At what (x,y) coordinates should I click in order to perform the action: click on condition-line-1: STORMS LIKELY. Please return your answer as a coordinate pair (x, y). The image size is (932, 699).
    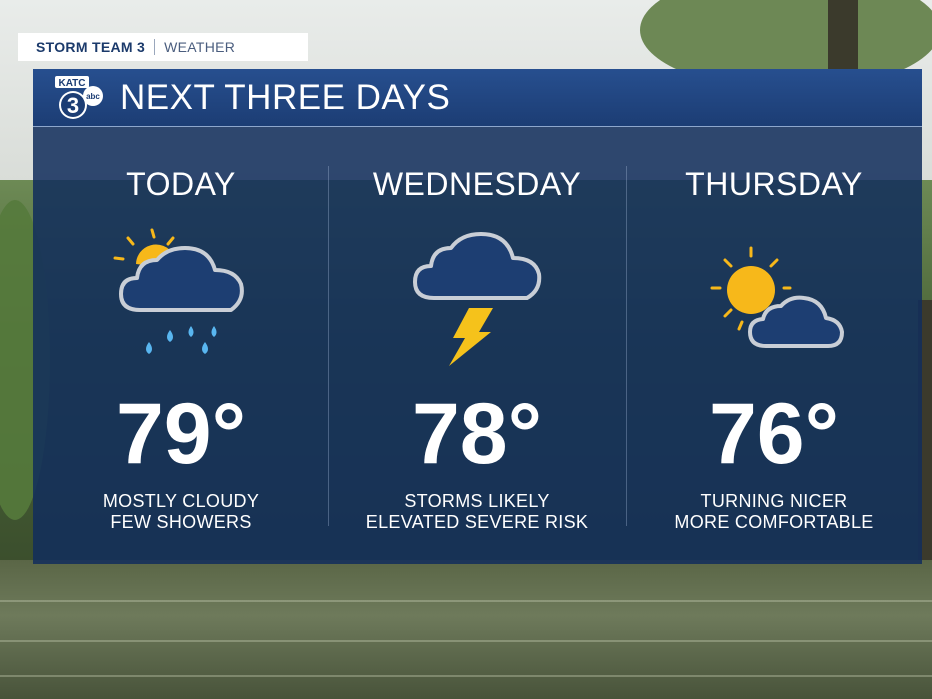
    Looking at the image, I should click on (477, 501).